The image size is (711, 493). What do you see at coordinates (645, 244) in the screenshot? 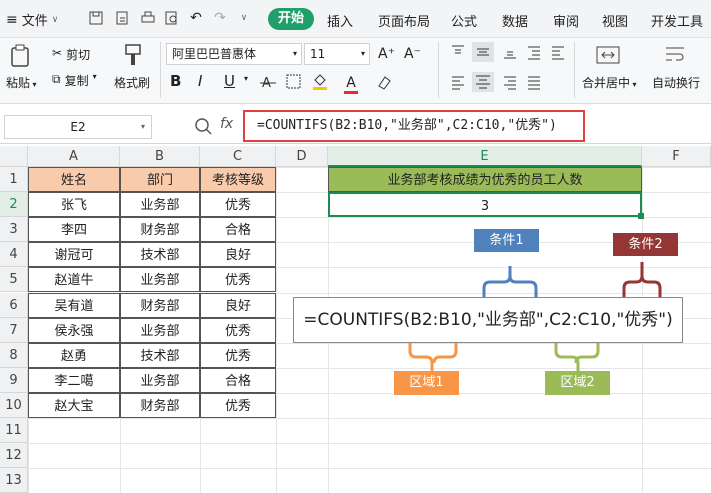
I see `condition2-label: 条件2` at bounding box center [645, 244].